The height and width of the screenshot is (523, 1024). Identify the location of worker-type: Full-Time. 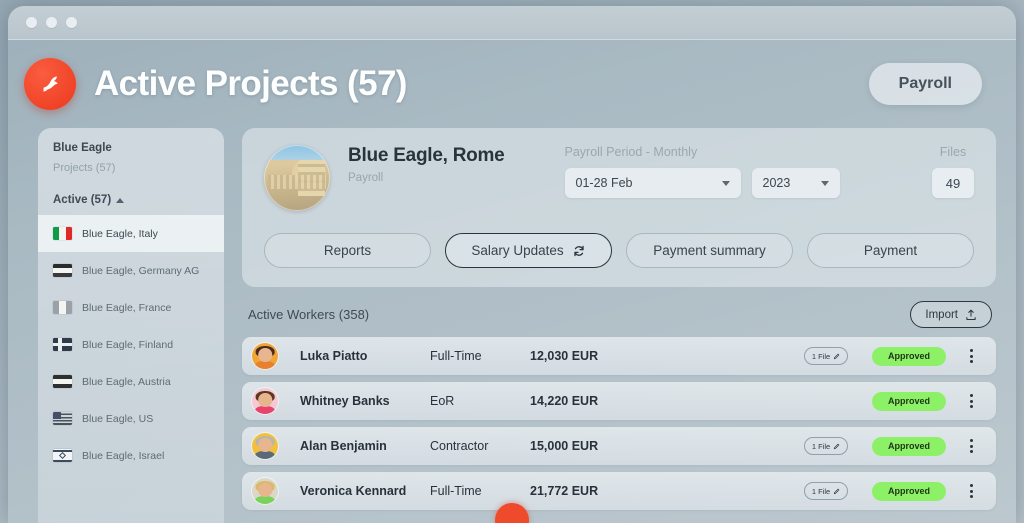
(456, 356).